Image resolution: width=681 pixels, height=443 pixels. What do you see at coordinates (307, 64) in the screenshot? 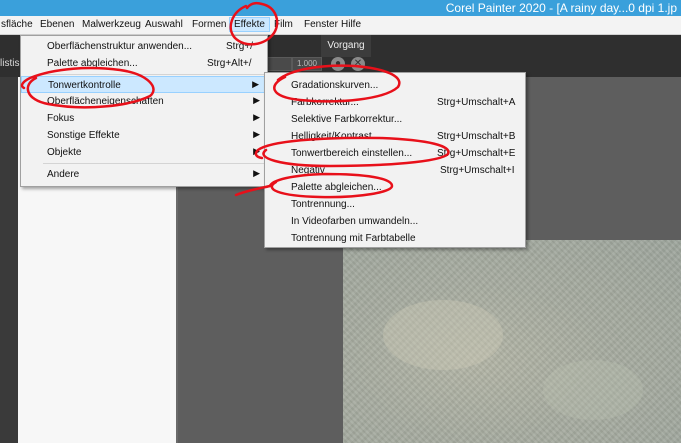
I see `property-field-b: 1.000` at bounding box center [307, 64].